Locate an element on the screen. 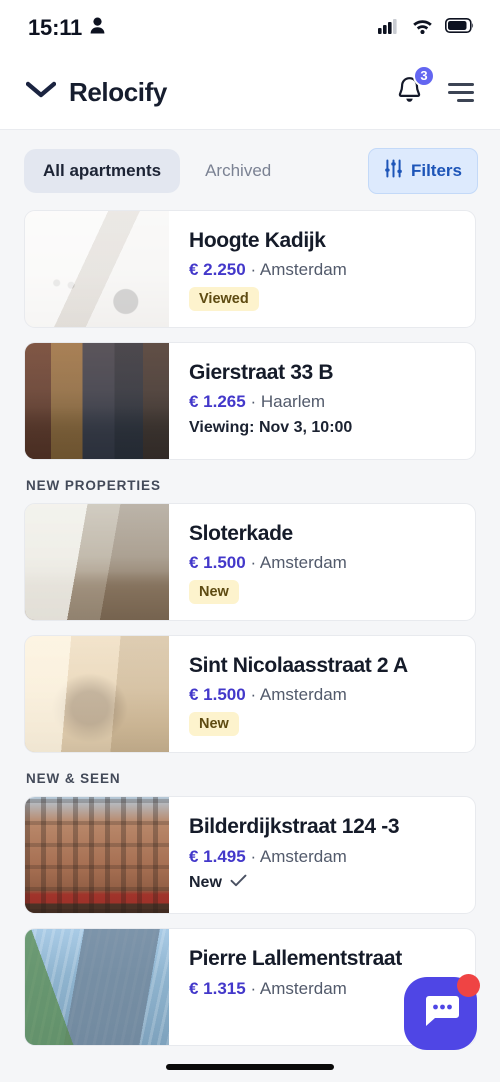 This screenshot has height=1082, width=500. property-price: € 1.315 is located at coordinates (217, 988).